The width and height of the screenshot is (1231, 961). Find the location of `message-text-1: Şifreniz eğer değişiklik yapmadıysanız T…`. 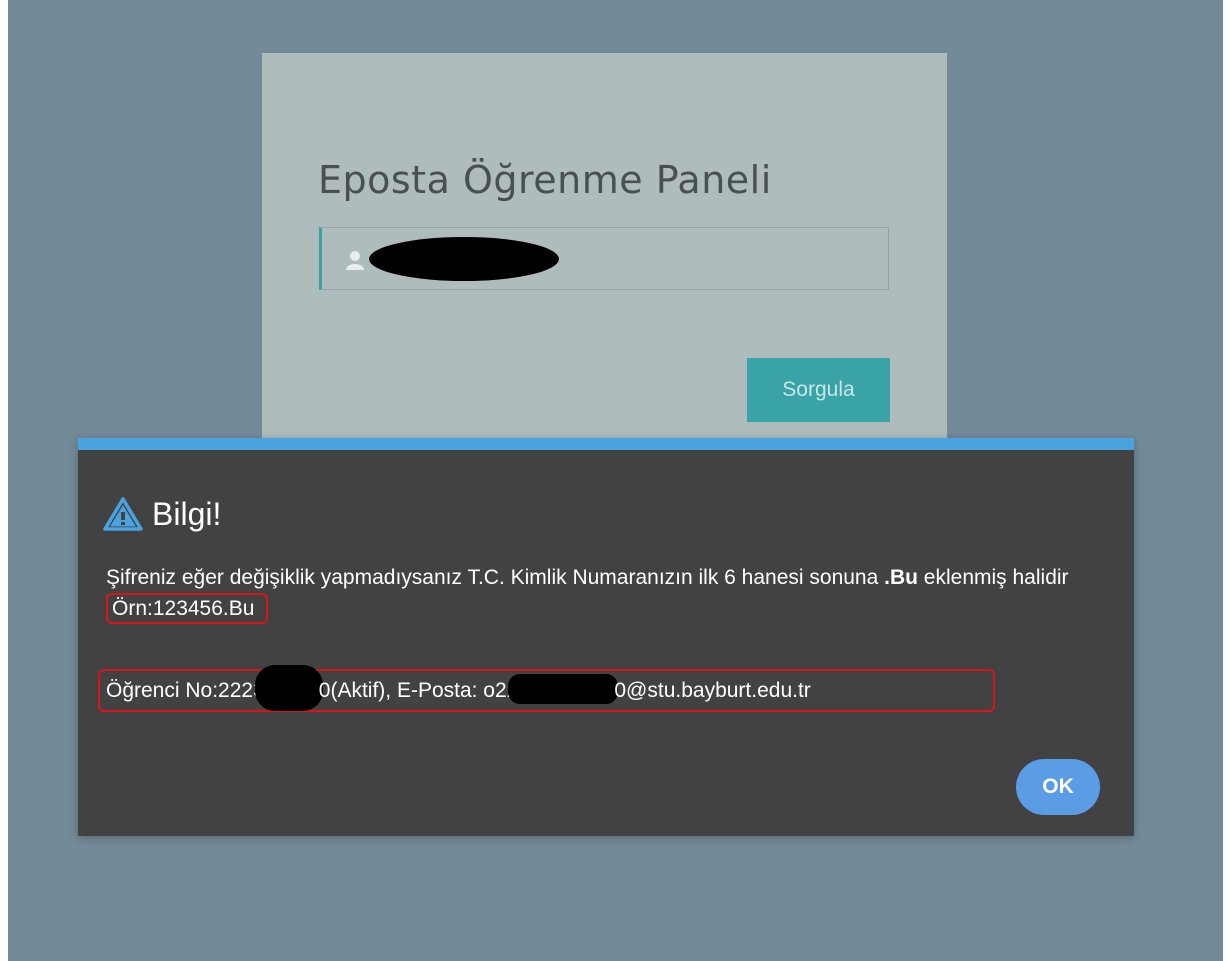

message-text-1: Şifreniz eğer değişiklik yapmadıysanız T… is located at coordinates (495, 577).